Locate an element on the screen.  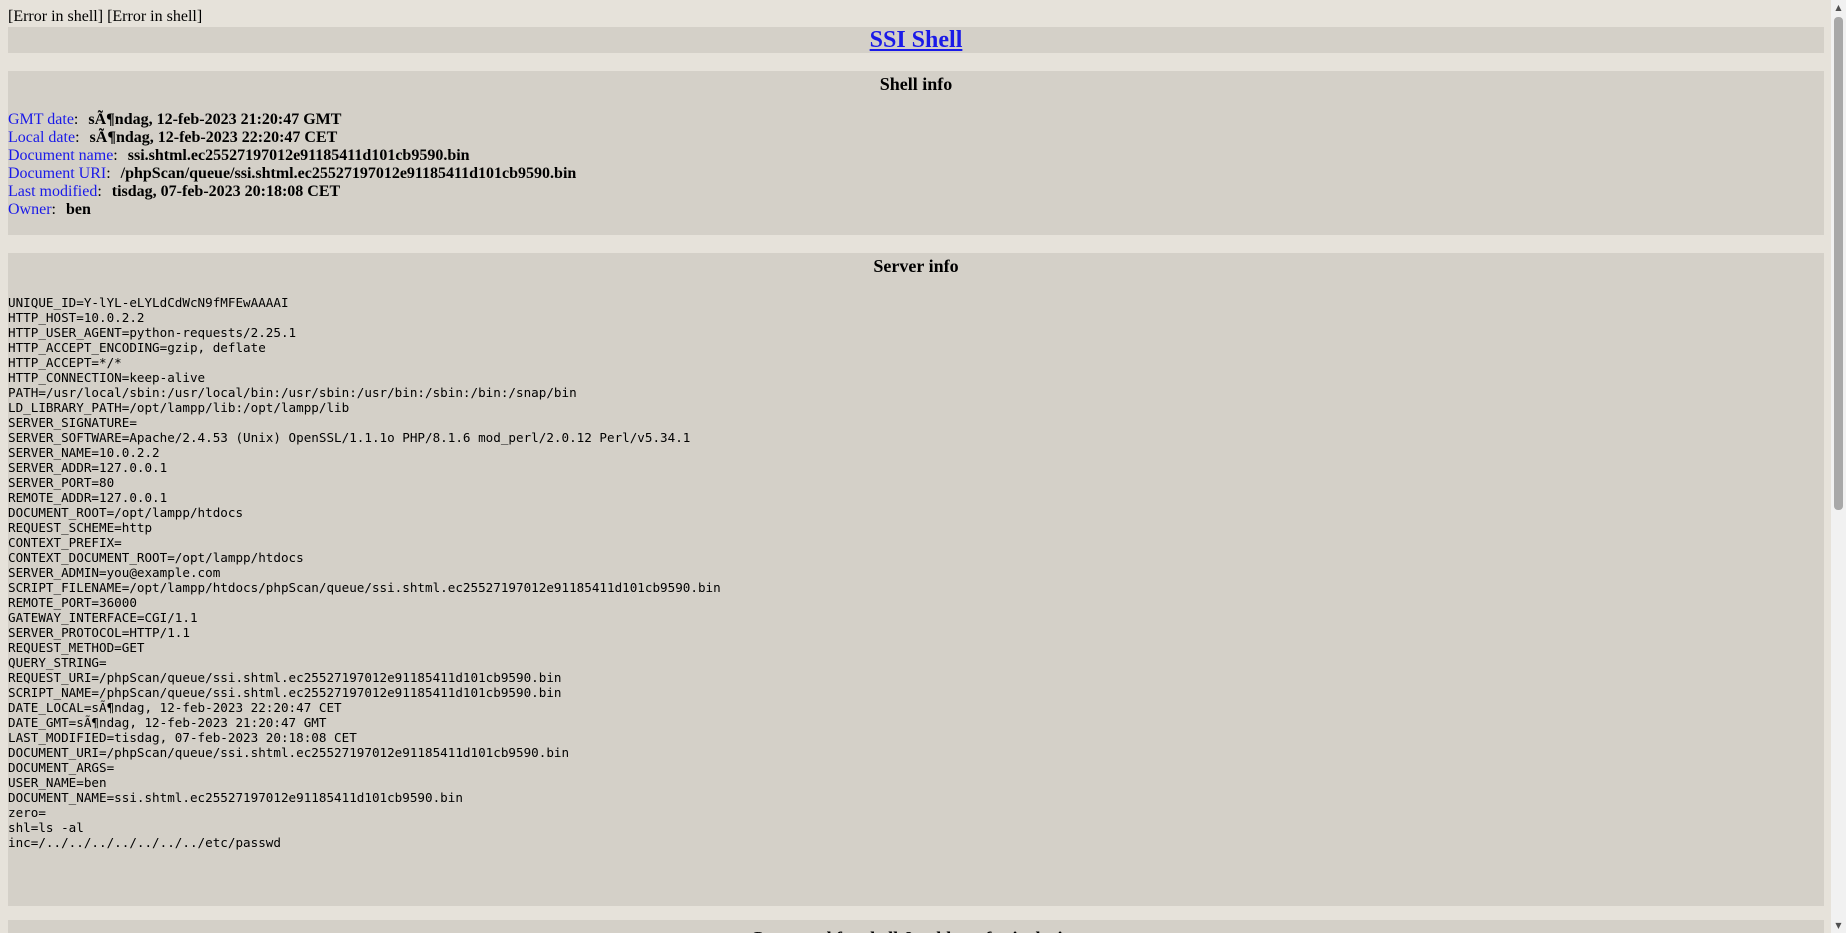
vertical-scrollbar: ▲ ▼ is located at coordinates (1838, 466).